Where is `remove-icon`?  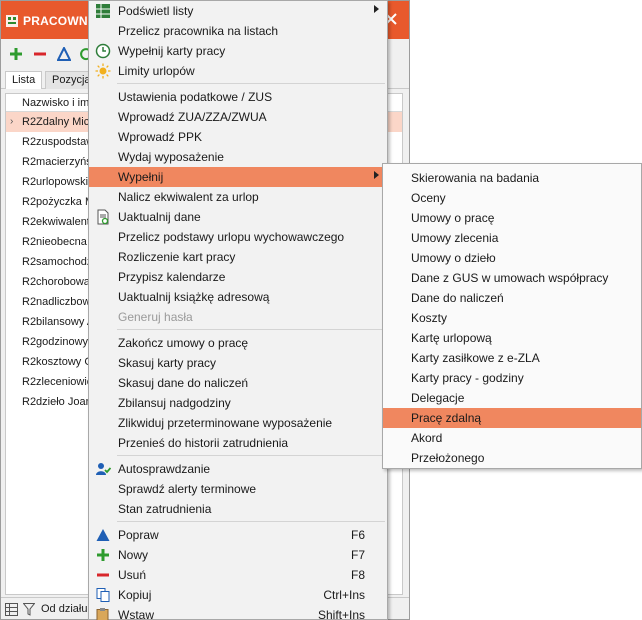 remove-icon is located at coordinates (40, 54).